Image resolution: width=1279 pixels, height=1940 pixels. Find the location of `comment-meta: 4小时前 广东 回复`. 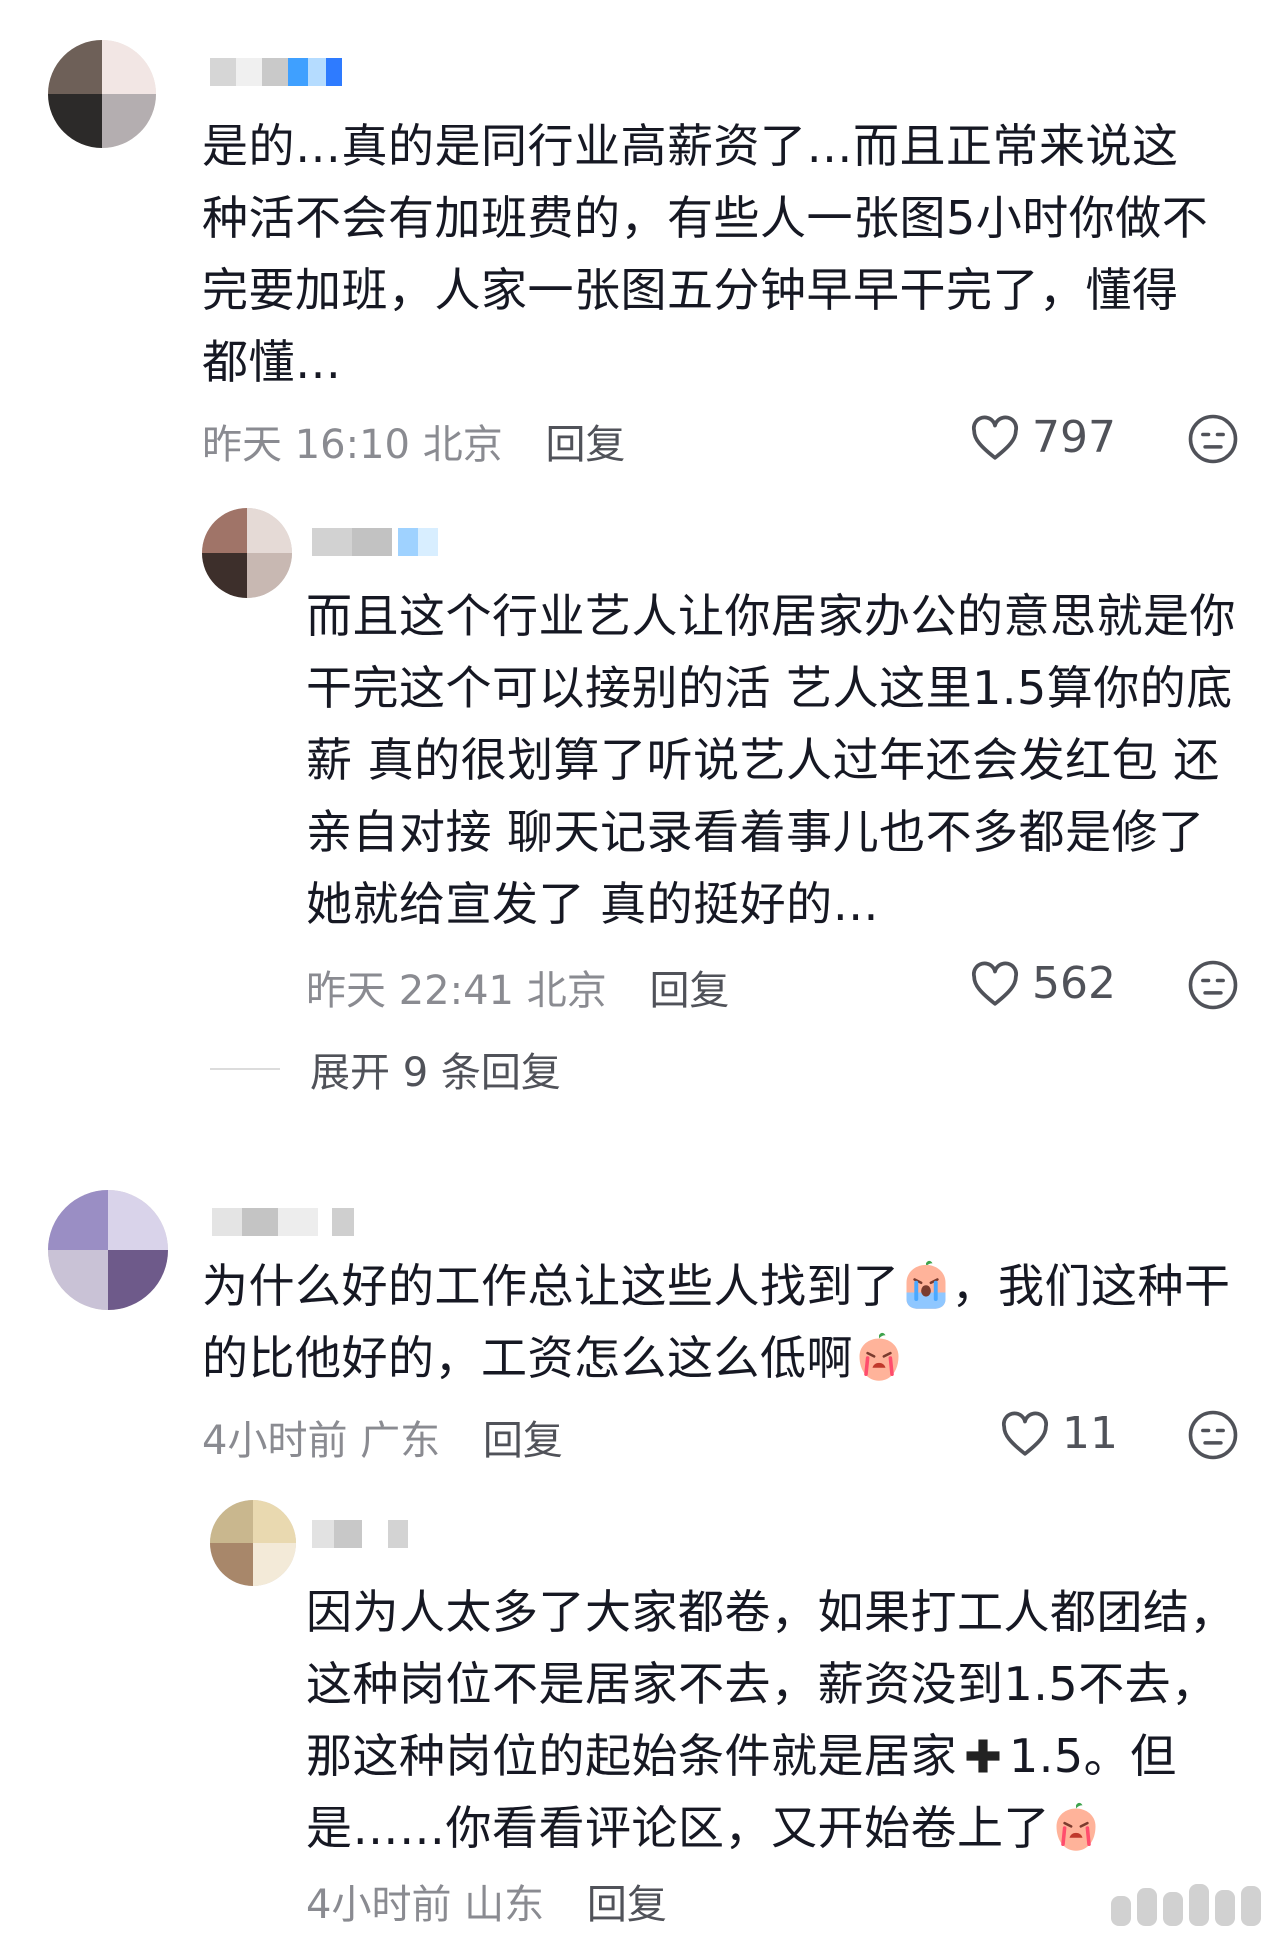

comment-meta: 4小时前 广东 回复 is located at coordinates (382, 1437).